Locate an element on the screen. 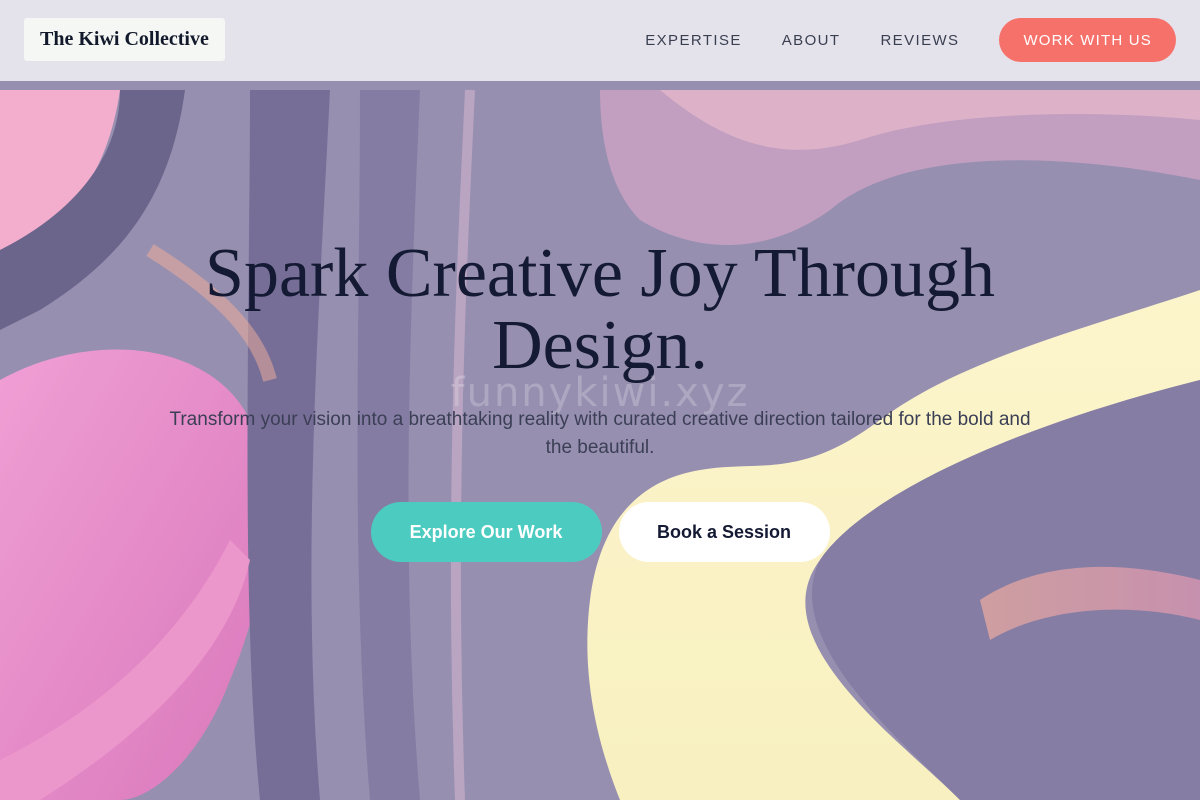 The height and width of the screenshot is (800, 1200). nav-link-expertise: EXPERTISE is located at coordinates (693, 40).